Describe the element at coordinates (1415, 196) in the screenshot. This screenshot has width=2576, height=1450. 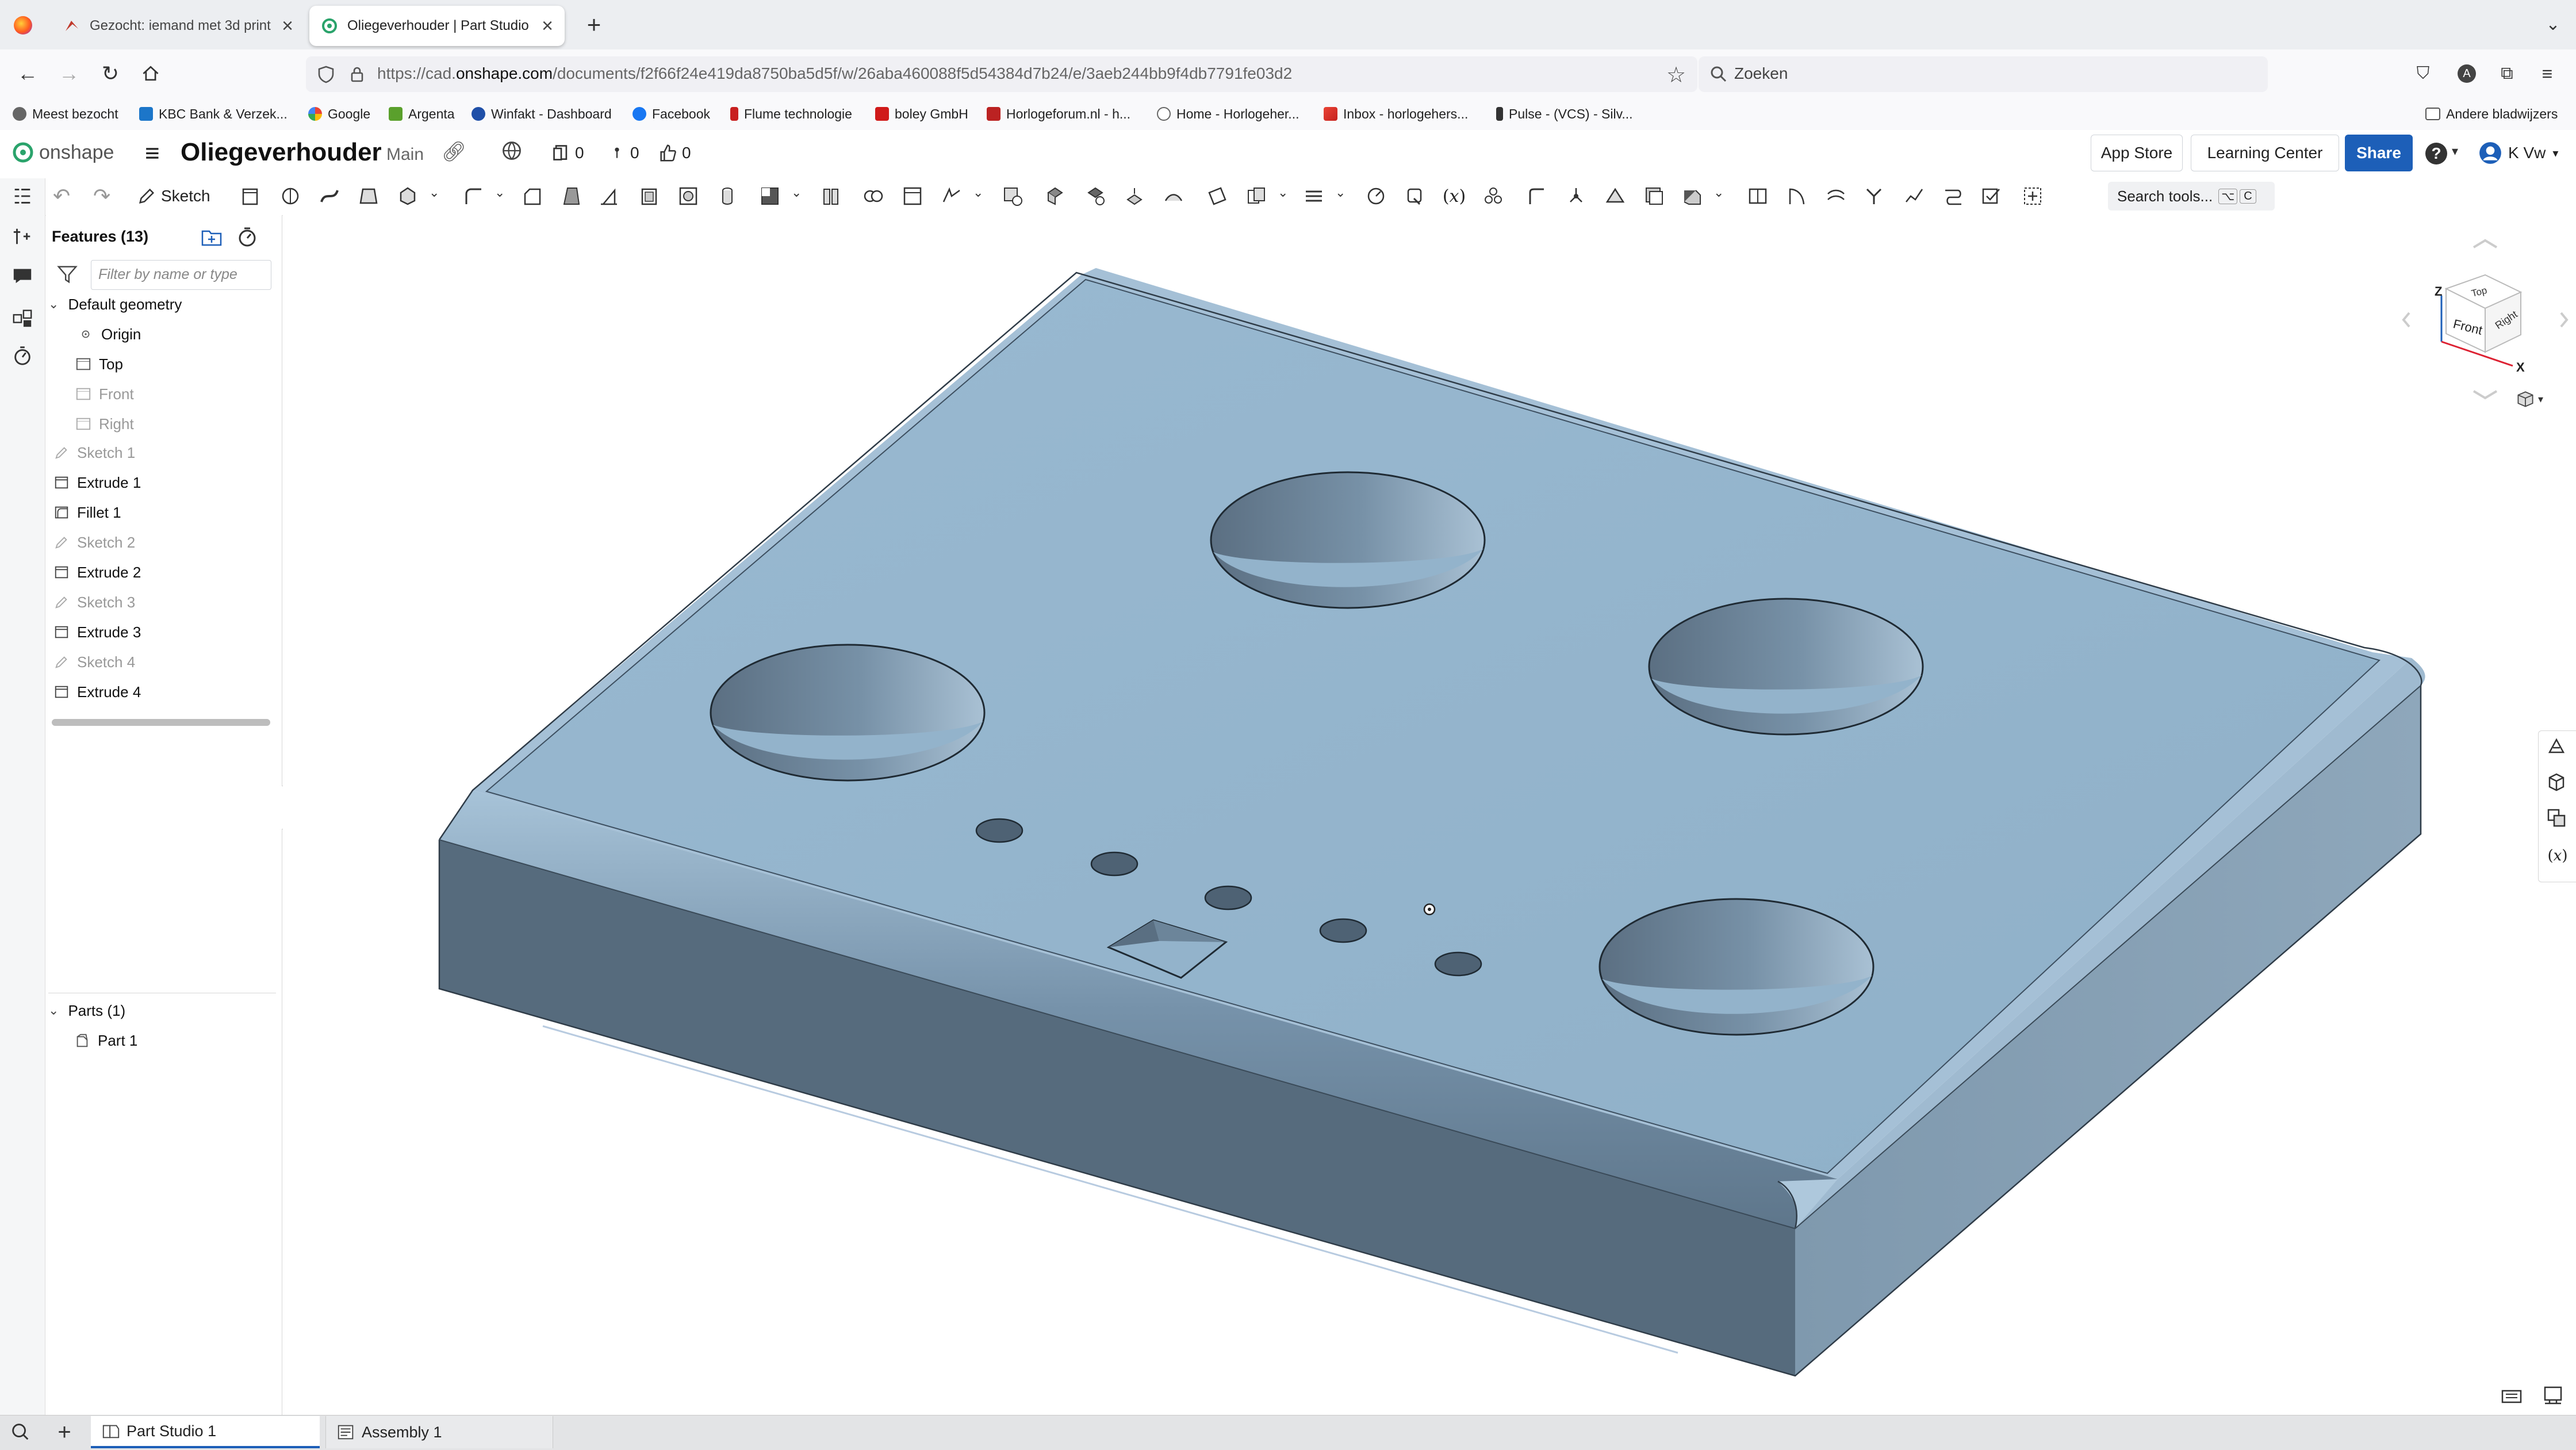
I see `section-tool-icon` at that location.